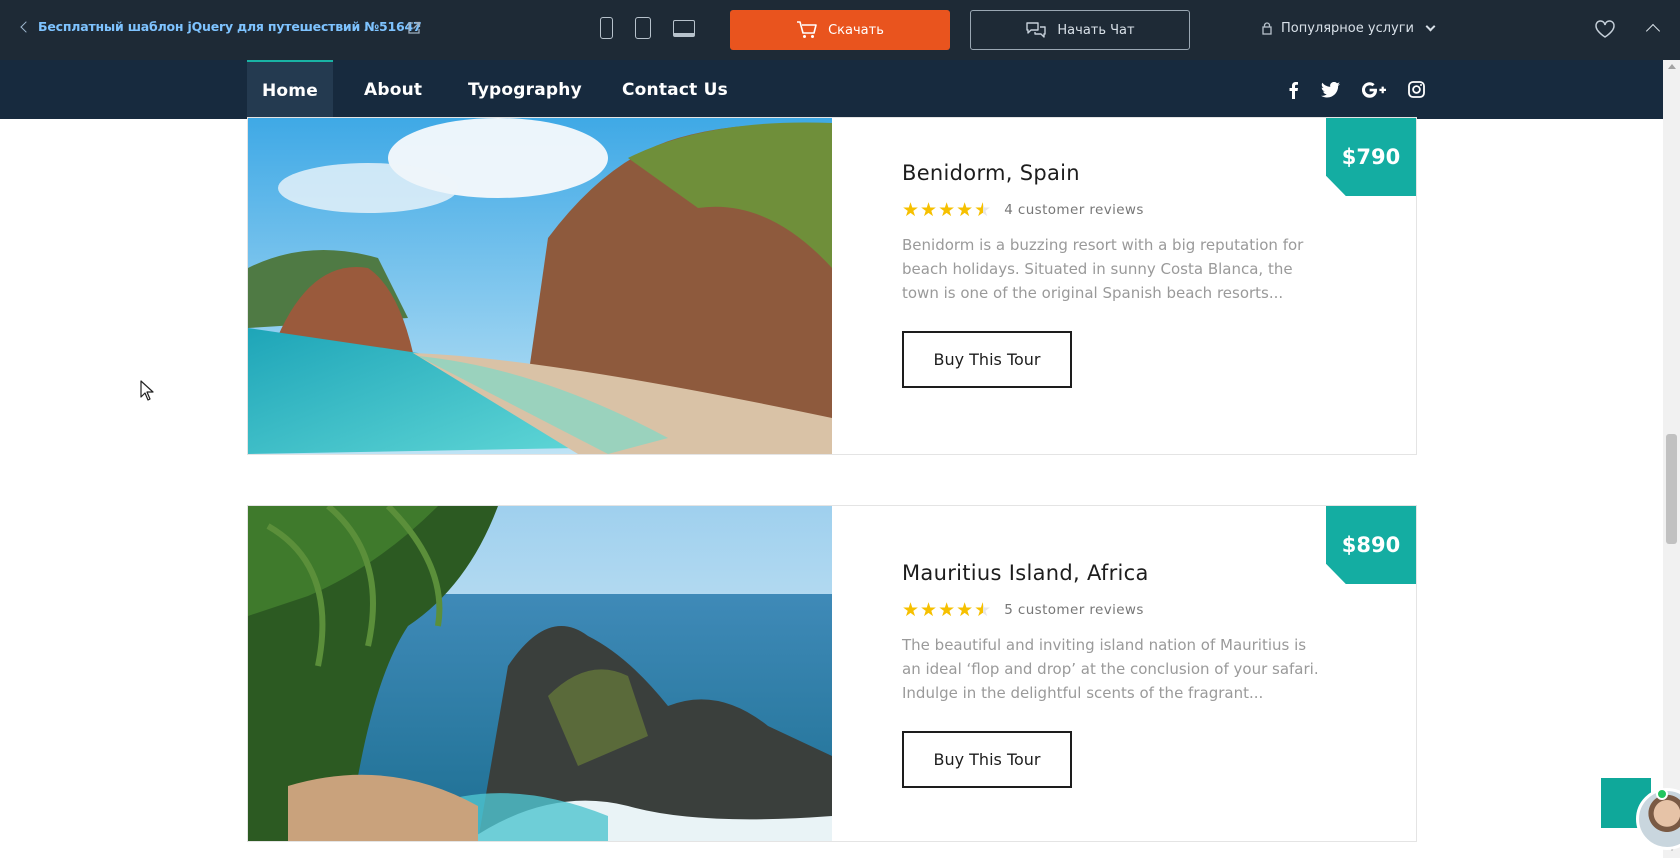  Describe the element at coordinates (1293, 90) in the screenshot. I see `facebook-icon` at that location.